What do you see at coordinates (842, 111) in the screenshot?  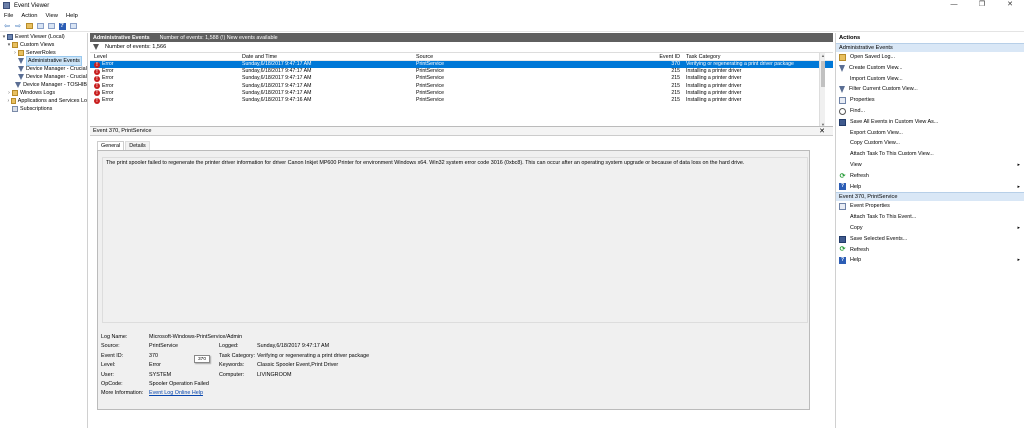 I see `find-icon` at bounding box center [842, 111].